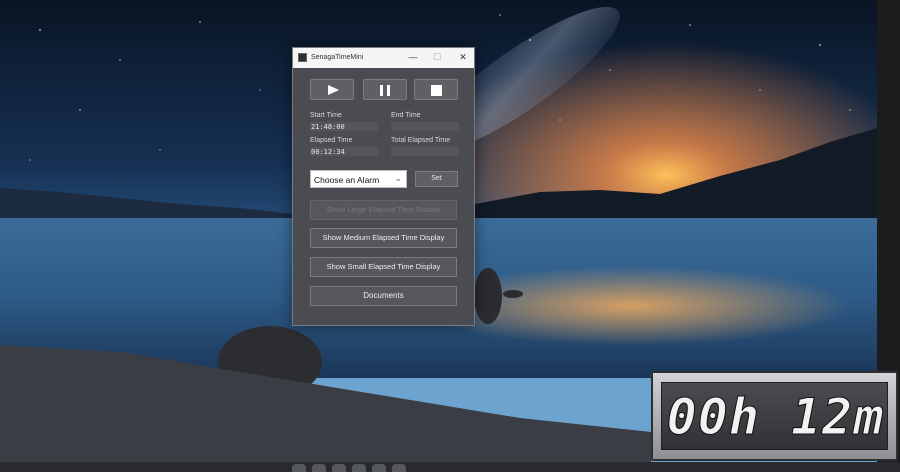 Image resolution: width=900 pixels, height=472 pixels. I want to click on start-time-value: 21:48:00, so click(328, 127).